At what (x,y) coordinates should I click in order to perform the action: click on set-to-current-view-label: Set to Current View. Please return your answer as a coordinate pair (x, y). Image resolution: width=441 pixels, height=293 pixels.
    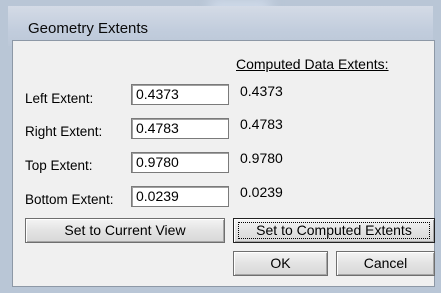
    Looking at the image, I should click on (125, 230).